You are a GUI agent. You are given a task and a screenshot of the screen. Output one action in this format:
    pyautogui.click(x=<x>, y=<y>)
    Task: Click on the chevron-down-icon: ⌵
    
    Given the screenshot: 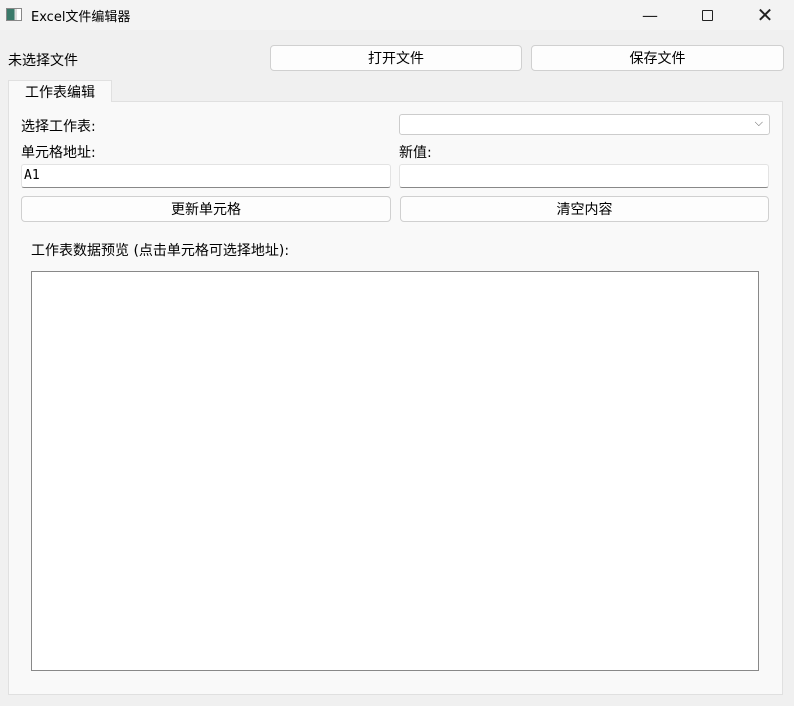 What is the action you would take?
    pyautogui.click(x=758, y=122)
    